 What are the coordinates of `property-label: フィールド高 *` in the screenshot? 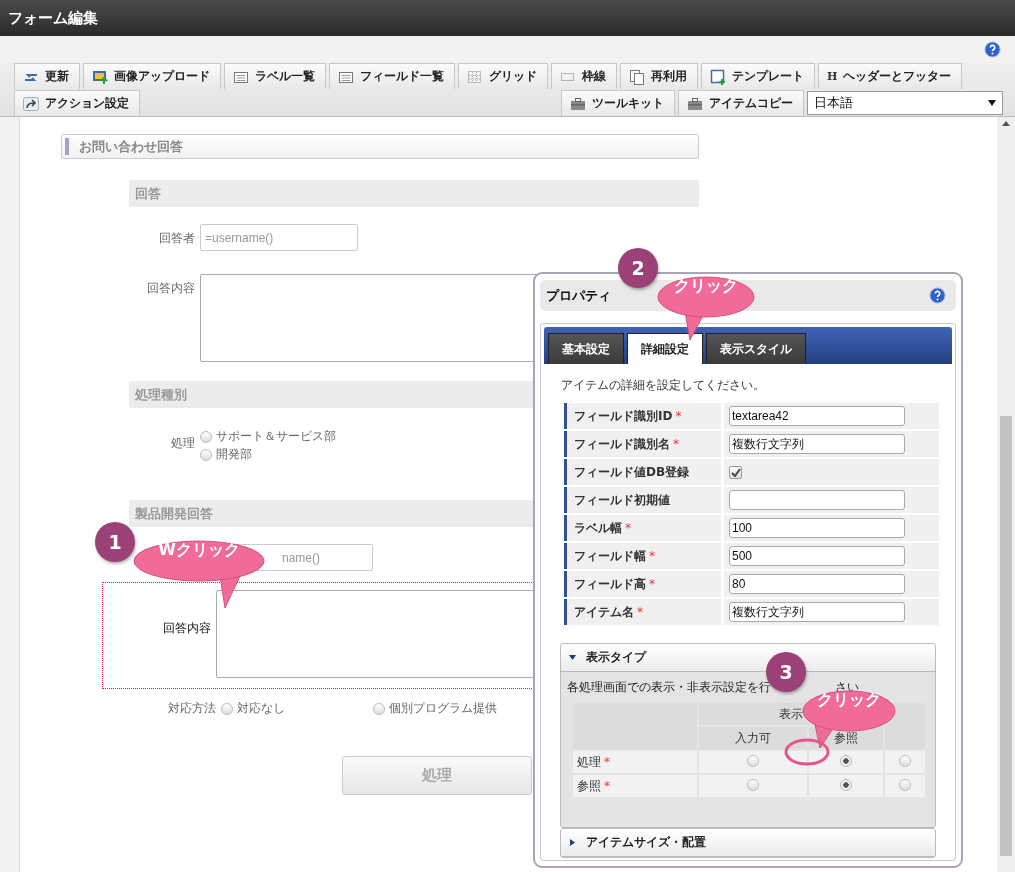 It's located at (642, 584).